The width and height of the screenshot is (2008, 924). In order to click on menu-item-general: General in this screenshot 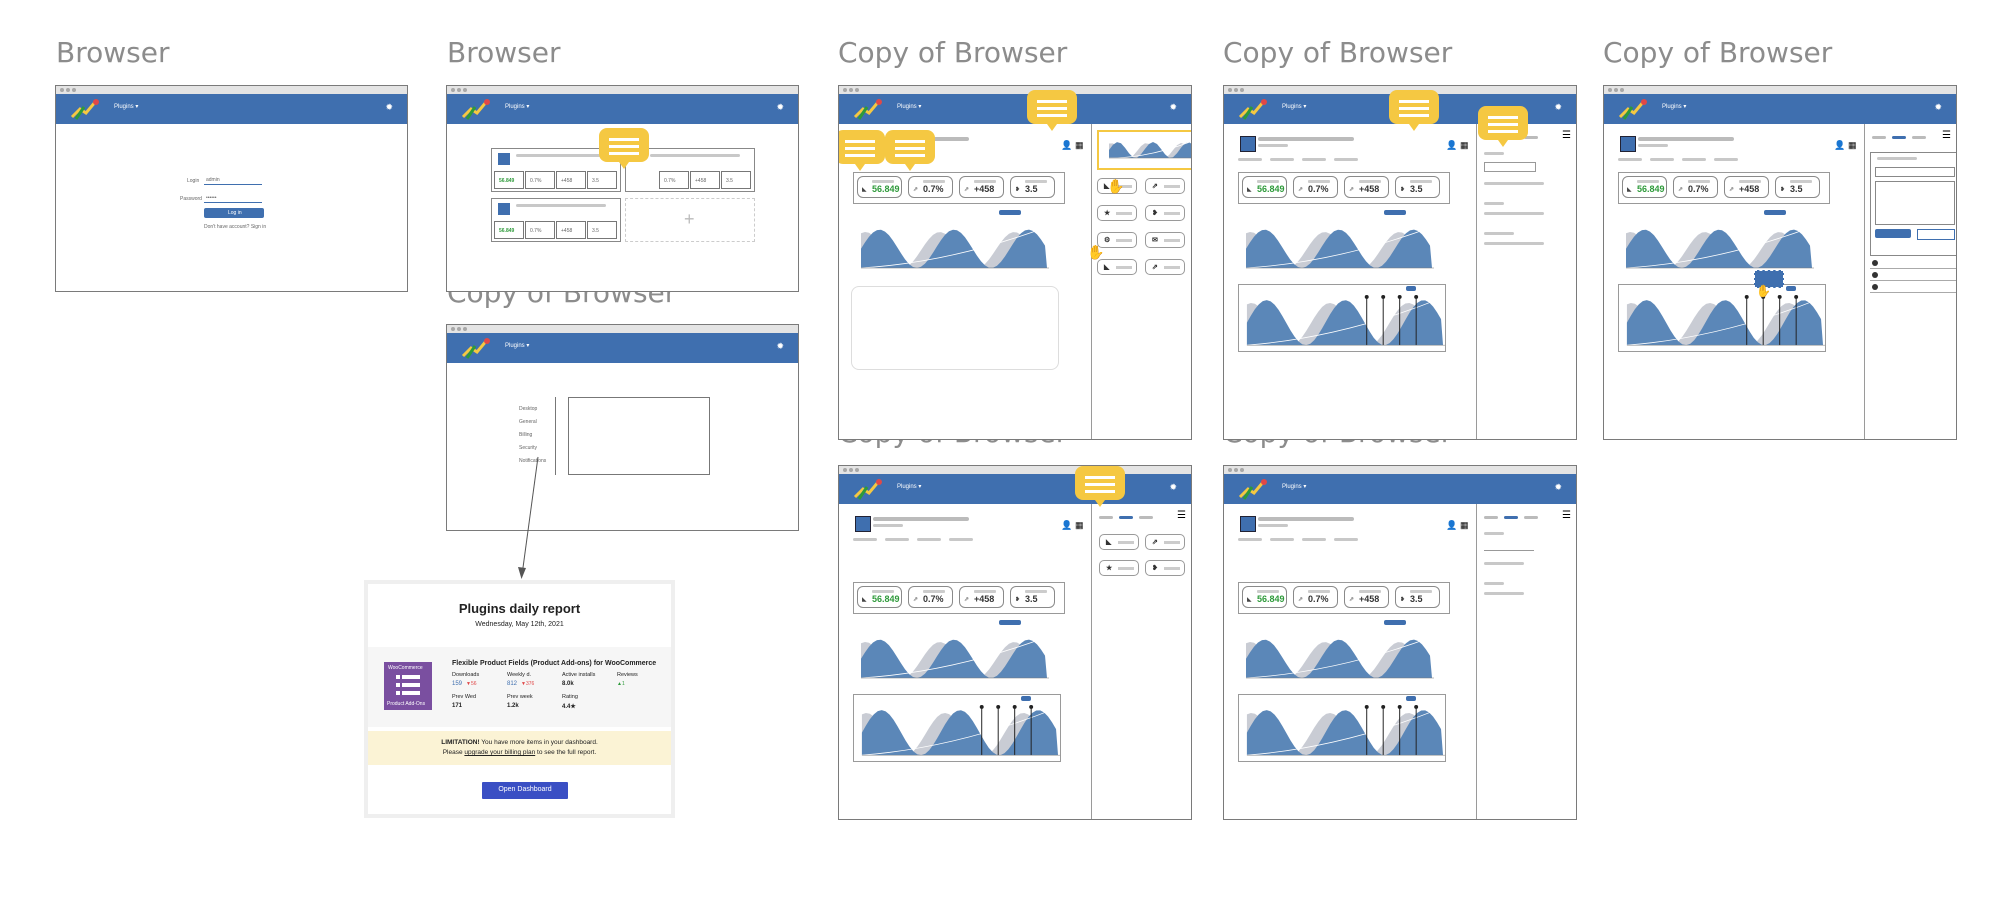, I will do `click(528, 422)`.